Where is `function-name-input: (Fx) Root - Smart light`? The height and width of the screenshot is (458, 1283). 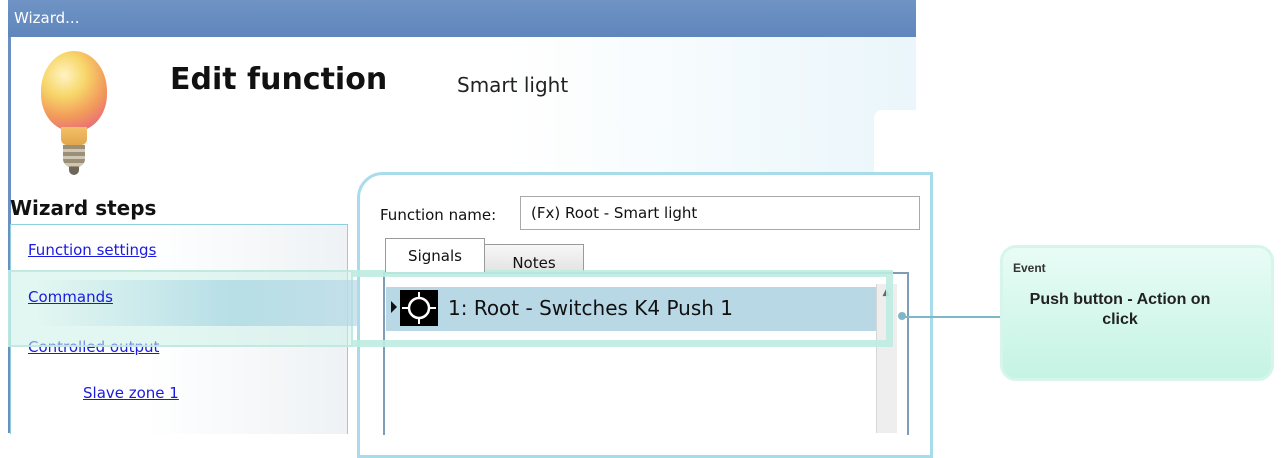 function-name-input: (Fx) Root - Smart light is located at coordinates (720, 213).